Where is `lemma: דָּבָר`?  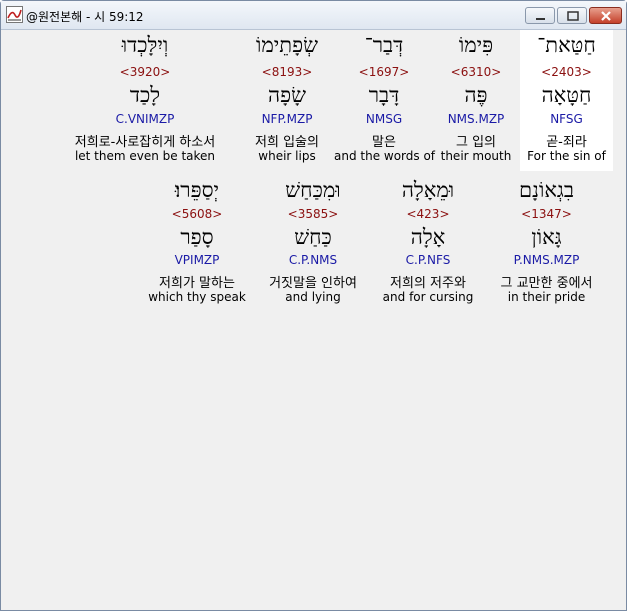
lemma: דָּבָר is located at coordinates (384, 95).